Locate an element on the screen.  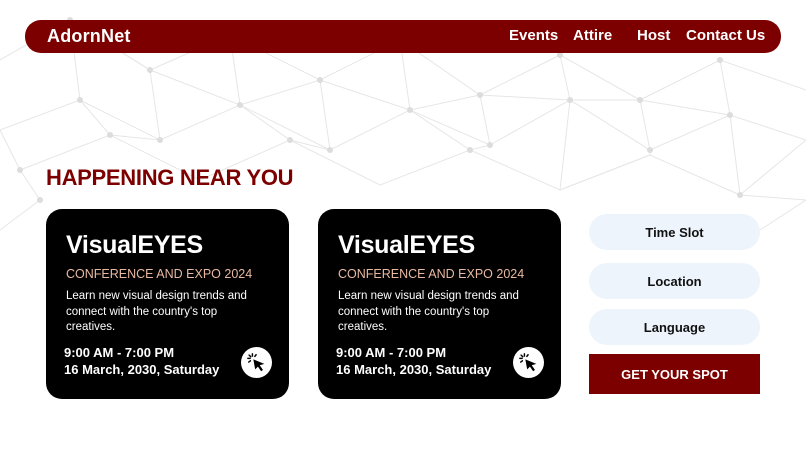
time-slot-filter: Time Slot is located at coordinates (674, 232).